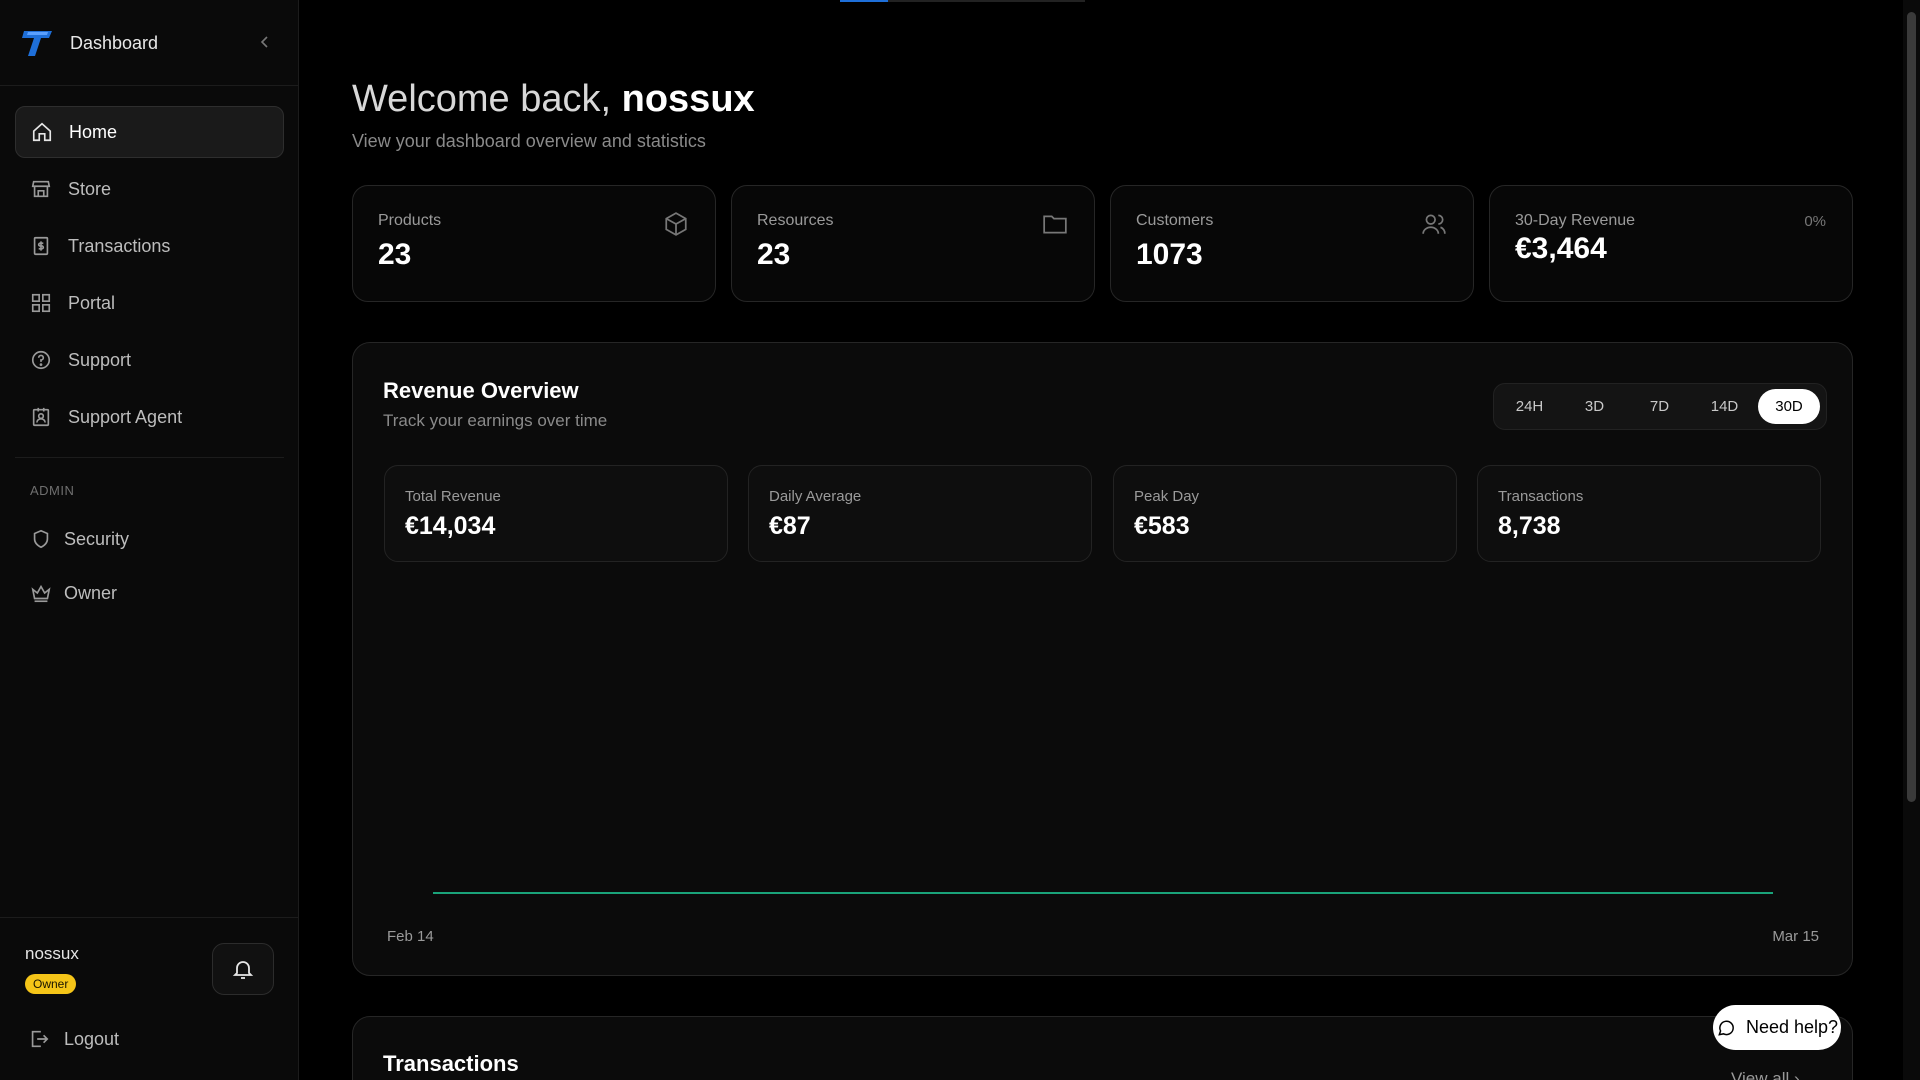 This screenshot has height=1080, width=1920. I want to click on folder-icon, so click(1055, 224).